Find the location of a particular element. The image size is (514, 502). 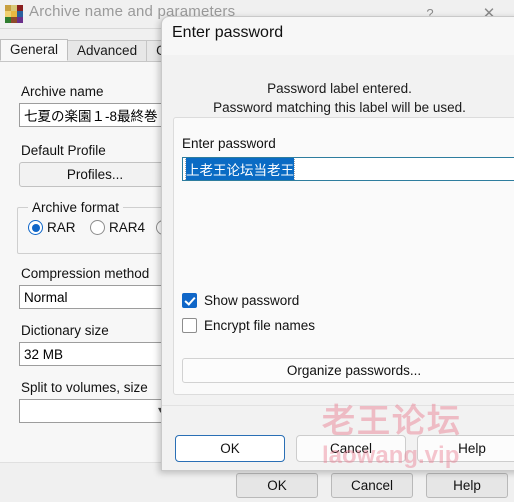

encrypt-file-names-label: Encrypt file names is located at coordinates (260, 325).